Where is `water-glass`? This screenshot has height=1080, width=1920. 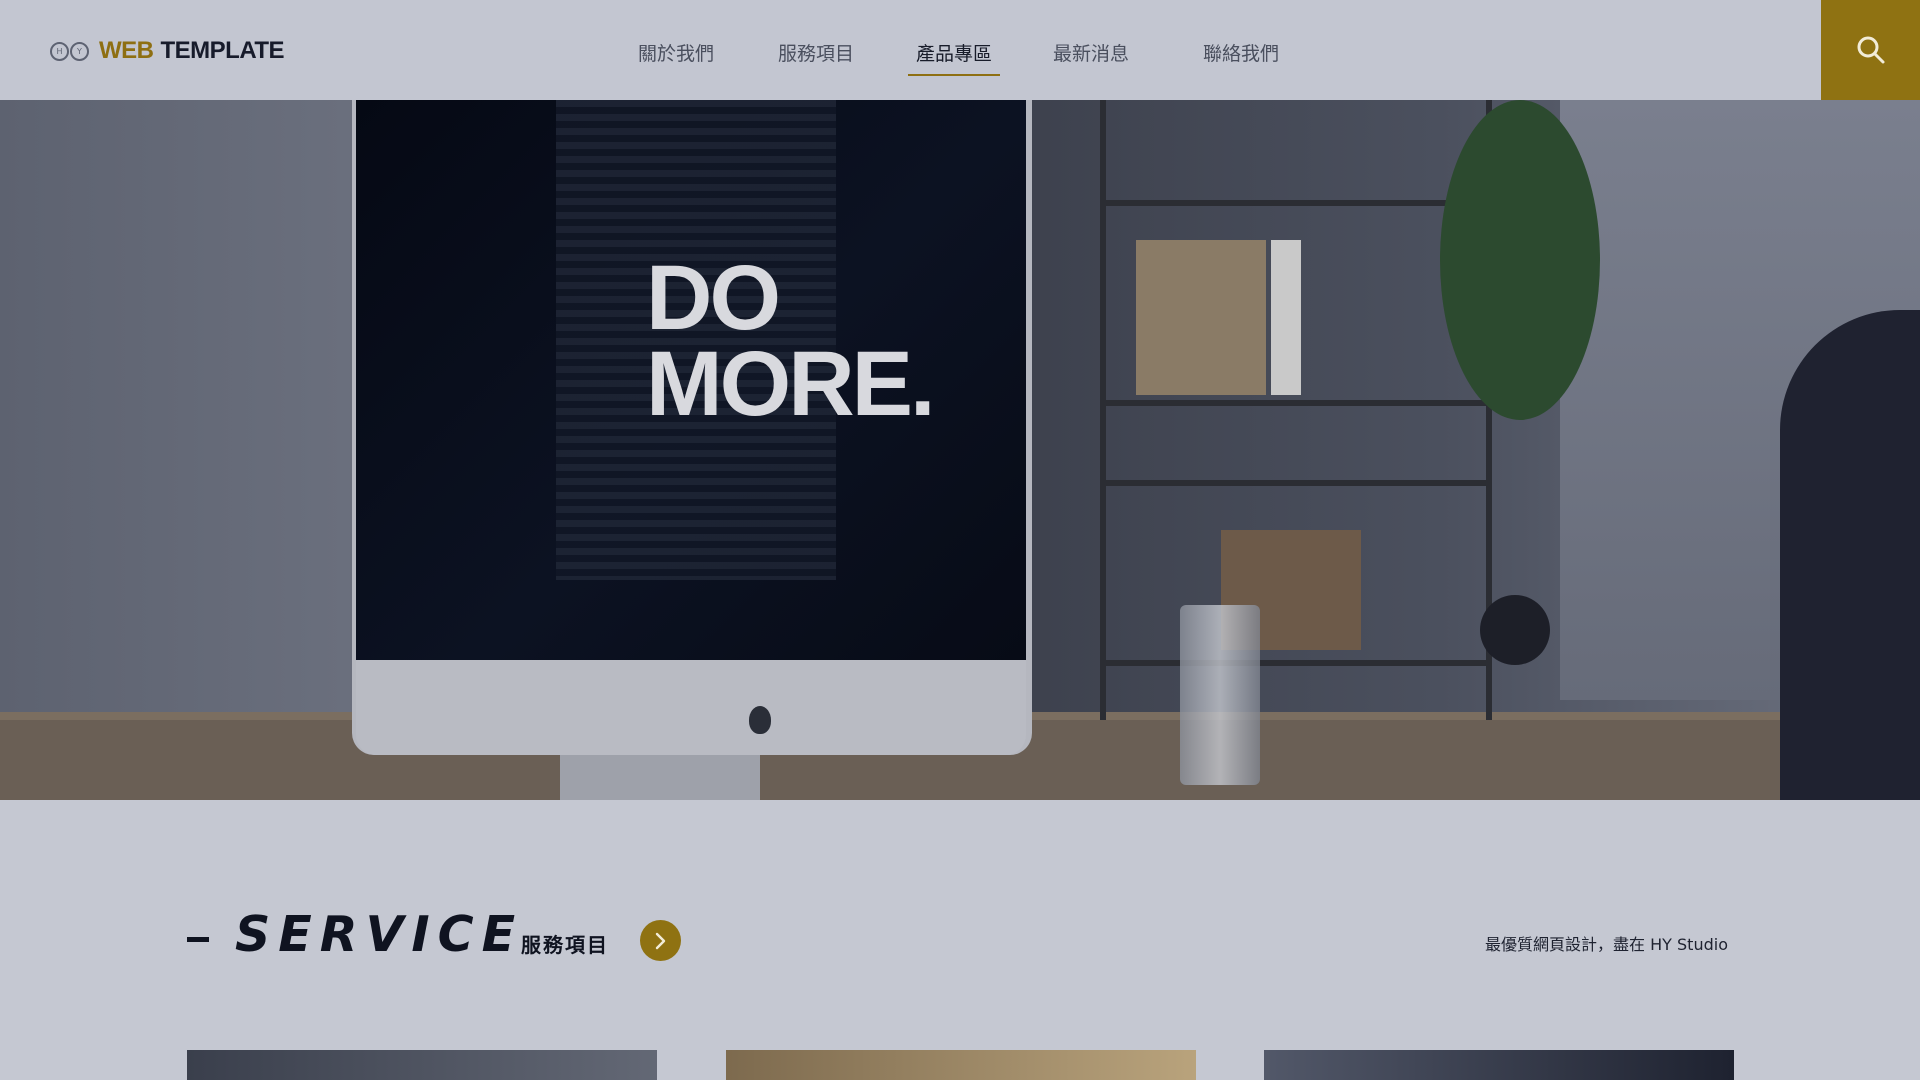
water-glass is located at coordinates (1220, 695).